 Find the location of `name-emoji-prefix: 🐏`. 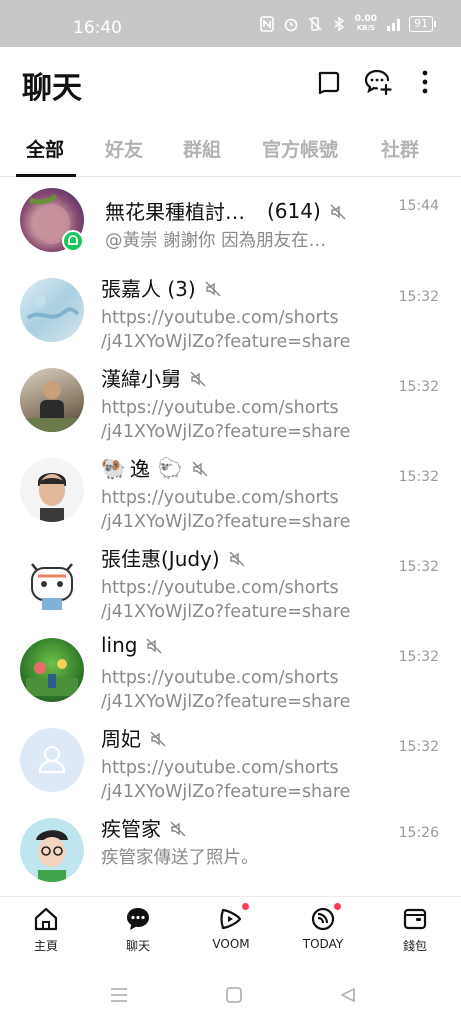

name-emoji-prefix: 🐏 is located at coordinates (113, 467).